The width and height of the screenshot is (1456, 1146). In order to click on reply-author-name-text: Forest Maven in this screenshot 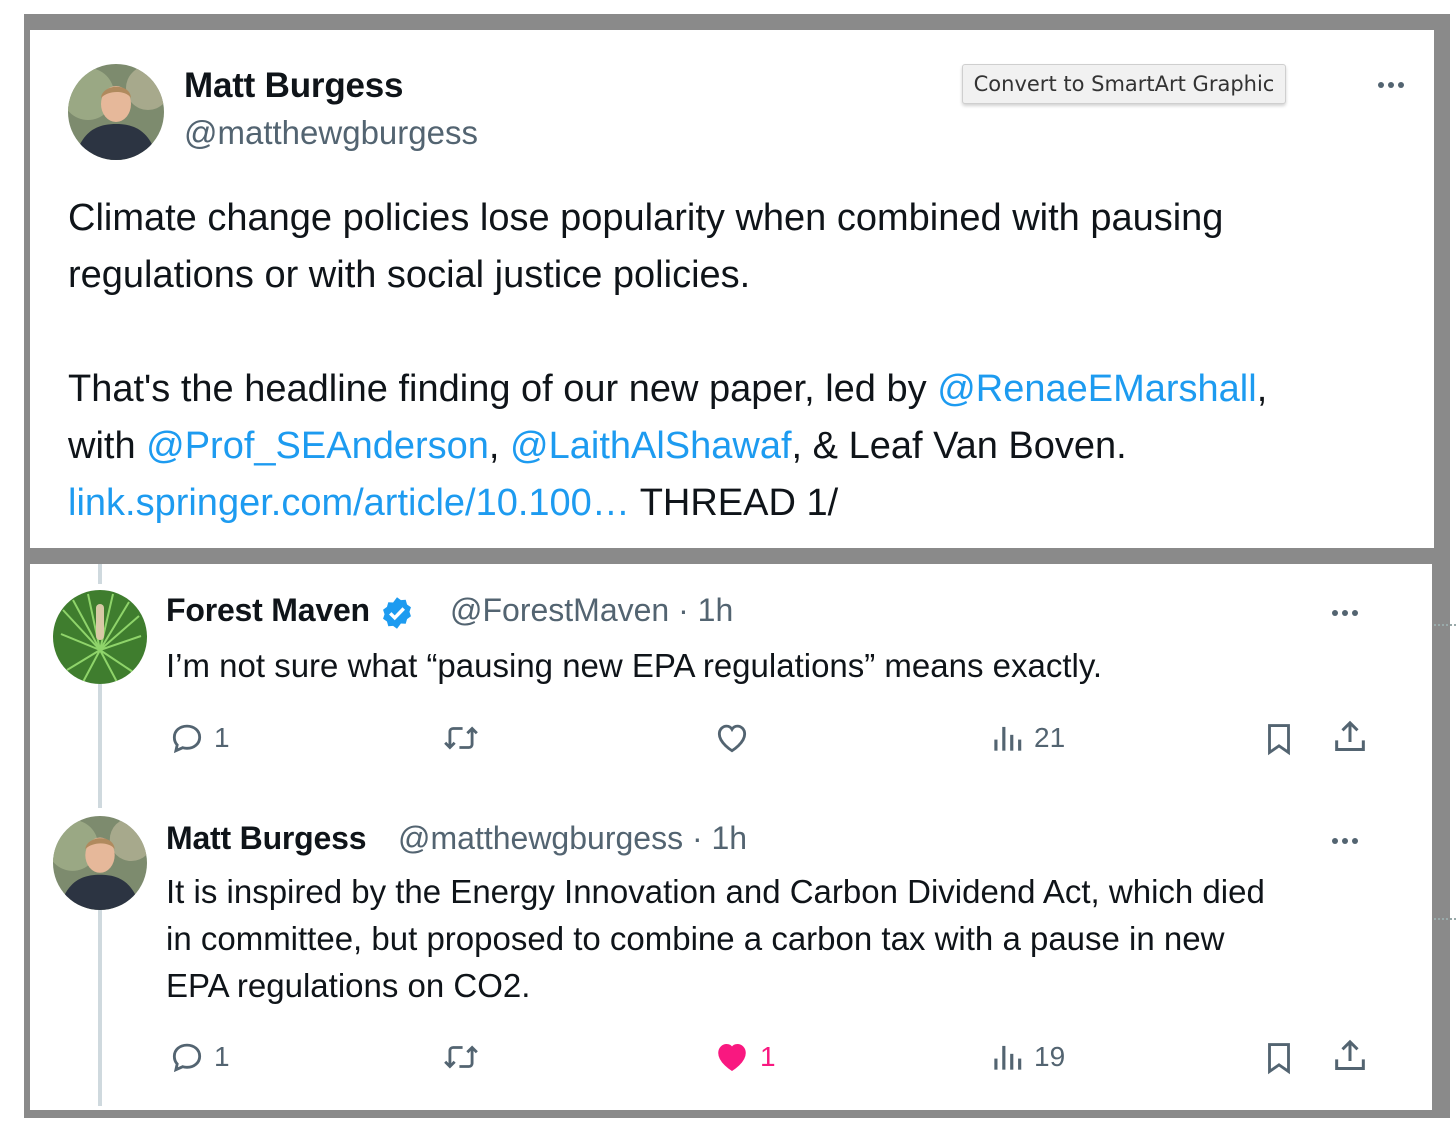, I will do `click(268, 610)`.